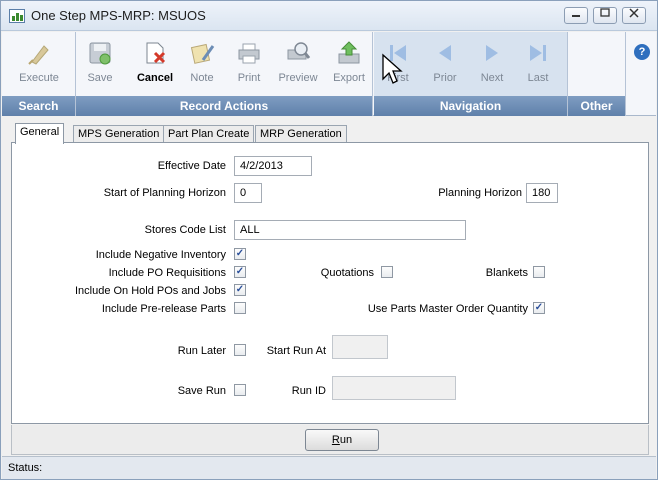 Image resolution: width=658 pixels, height=480 pixels. What do you see at coordinates (119, 134) in the screenshot?
I see `tab-mps-generation: MPS Generation` at bounding box center [119, 134].